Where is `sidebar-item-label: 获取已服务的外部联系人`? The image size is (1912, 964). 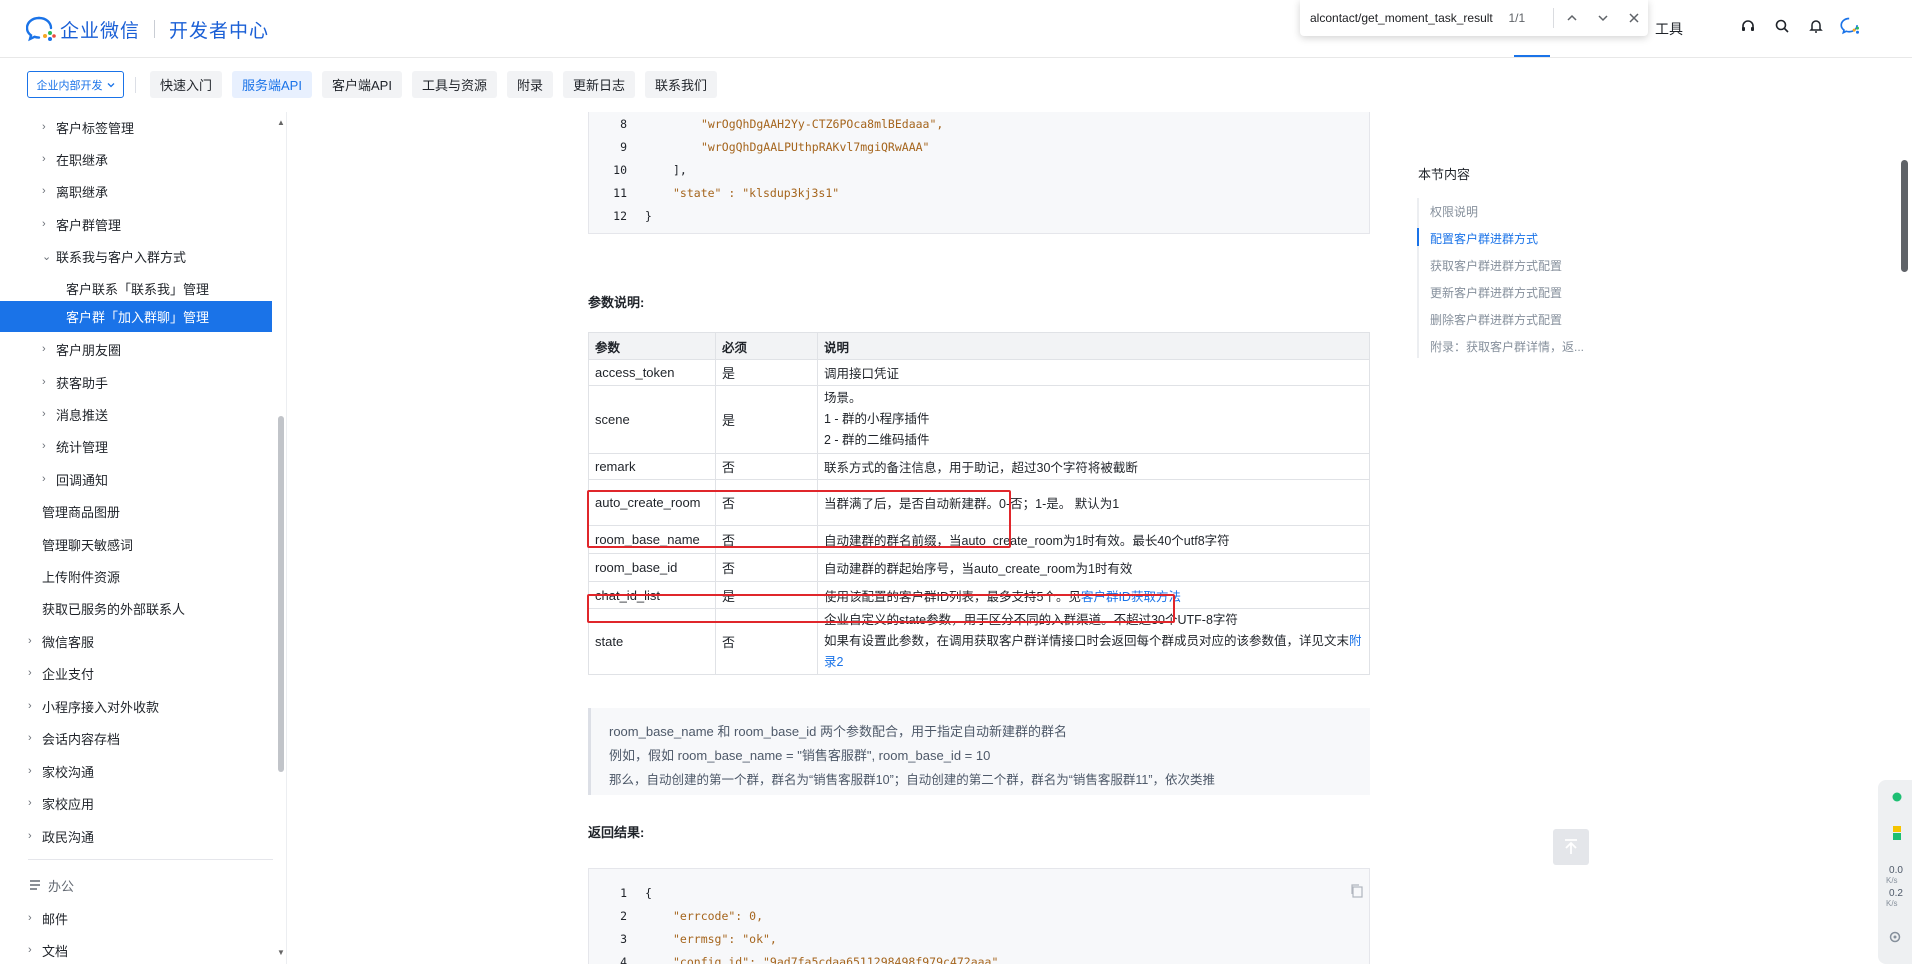
sidebar-item-label: 获取已服务的外部联系人 is located at coordinates (114, 609).